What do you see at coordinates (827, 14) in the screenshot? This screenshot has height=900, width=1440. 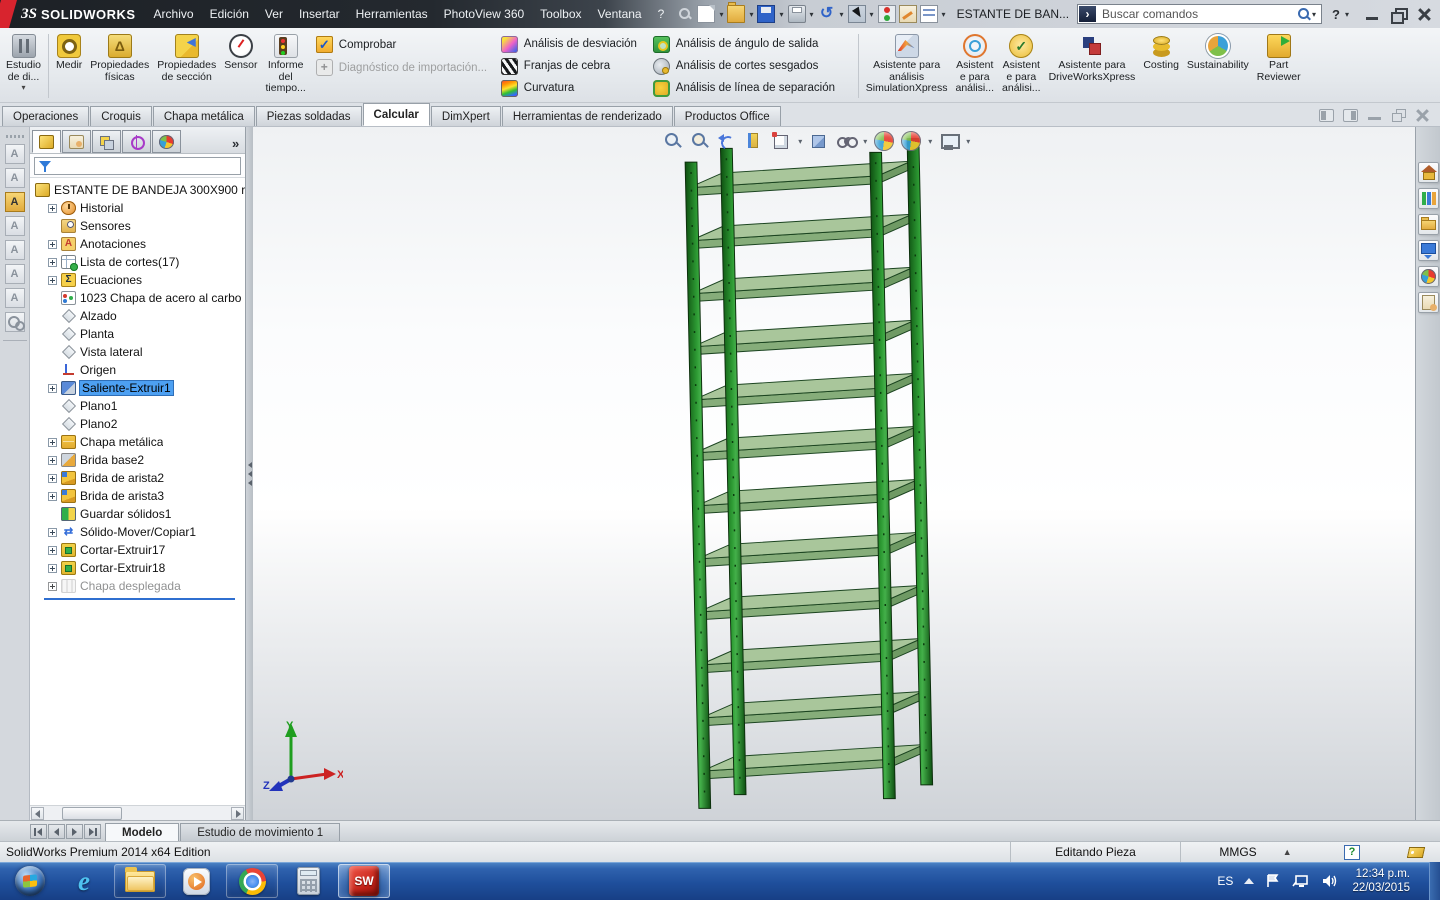 I see `undo-icon: ↺` at bounding box center [827, 14].